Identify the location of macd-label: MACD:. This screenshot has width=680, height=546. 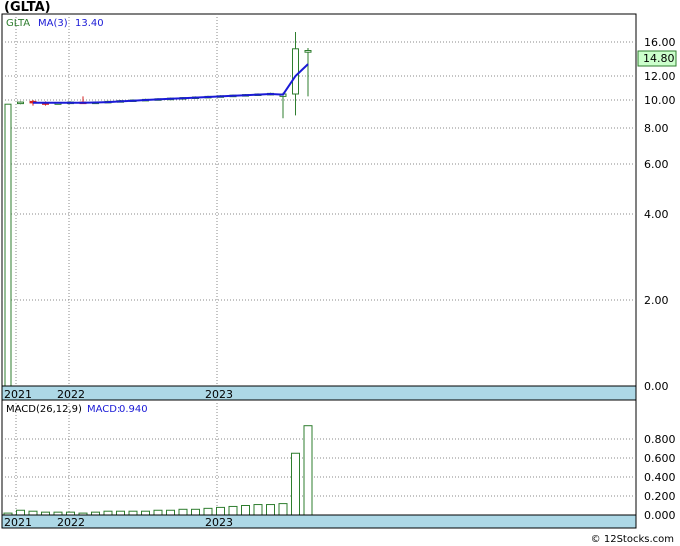
(103, 409).